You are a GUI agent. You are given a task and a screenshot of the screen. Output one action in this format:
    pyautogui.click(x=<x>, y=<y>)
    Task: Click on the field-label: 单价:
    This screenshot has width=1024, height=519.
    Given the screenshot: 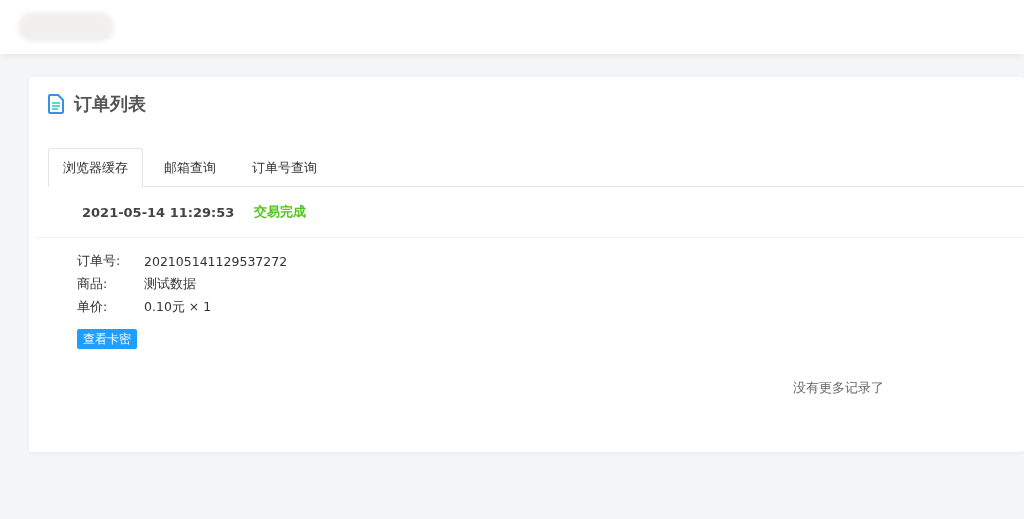 What is the action you would take?
    pyautogui.click(x=93, y=307)
    